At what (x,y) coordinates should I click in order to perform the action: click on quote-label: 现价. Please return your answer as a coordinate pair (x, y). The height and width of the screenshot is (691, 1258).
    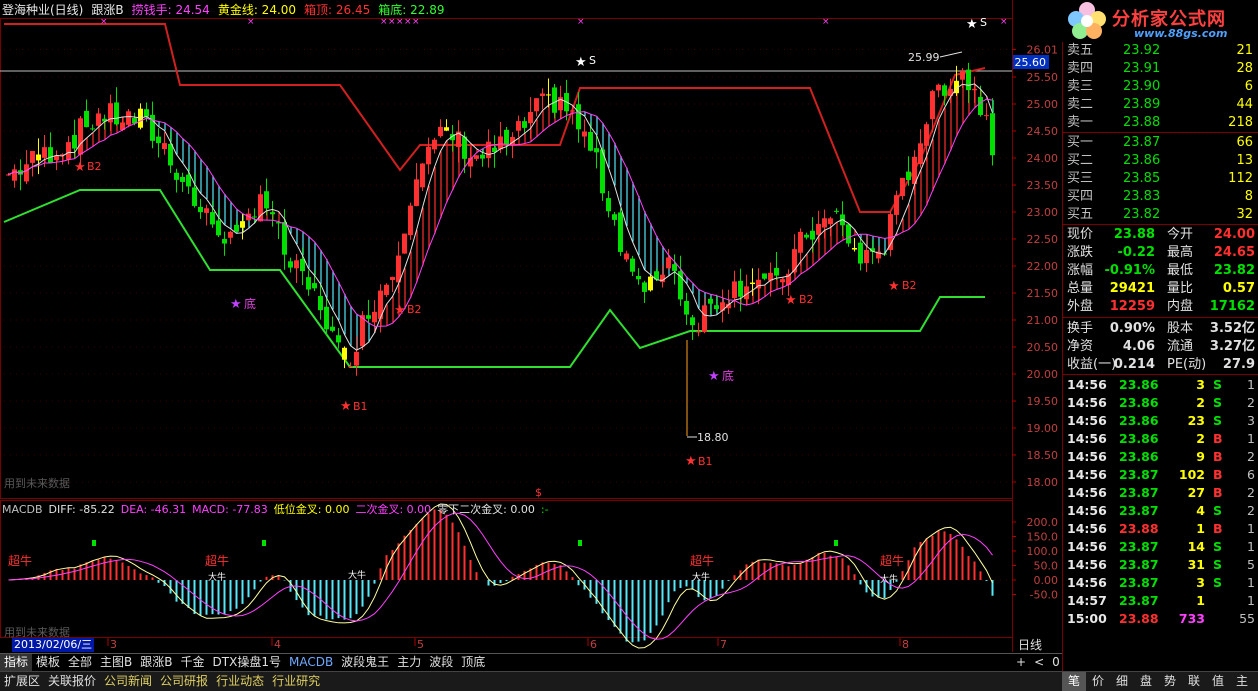
    Looking at the image, I should click on (1080, 234).